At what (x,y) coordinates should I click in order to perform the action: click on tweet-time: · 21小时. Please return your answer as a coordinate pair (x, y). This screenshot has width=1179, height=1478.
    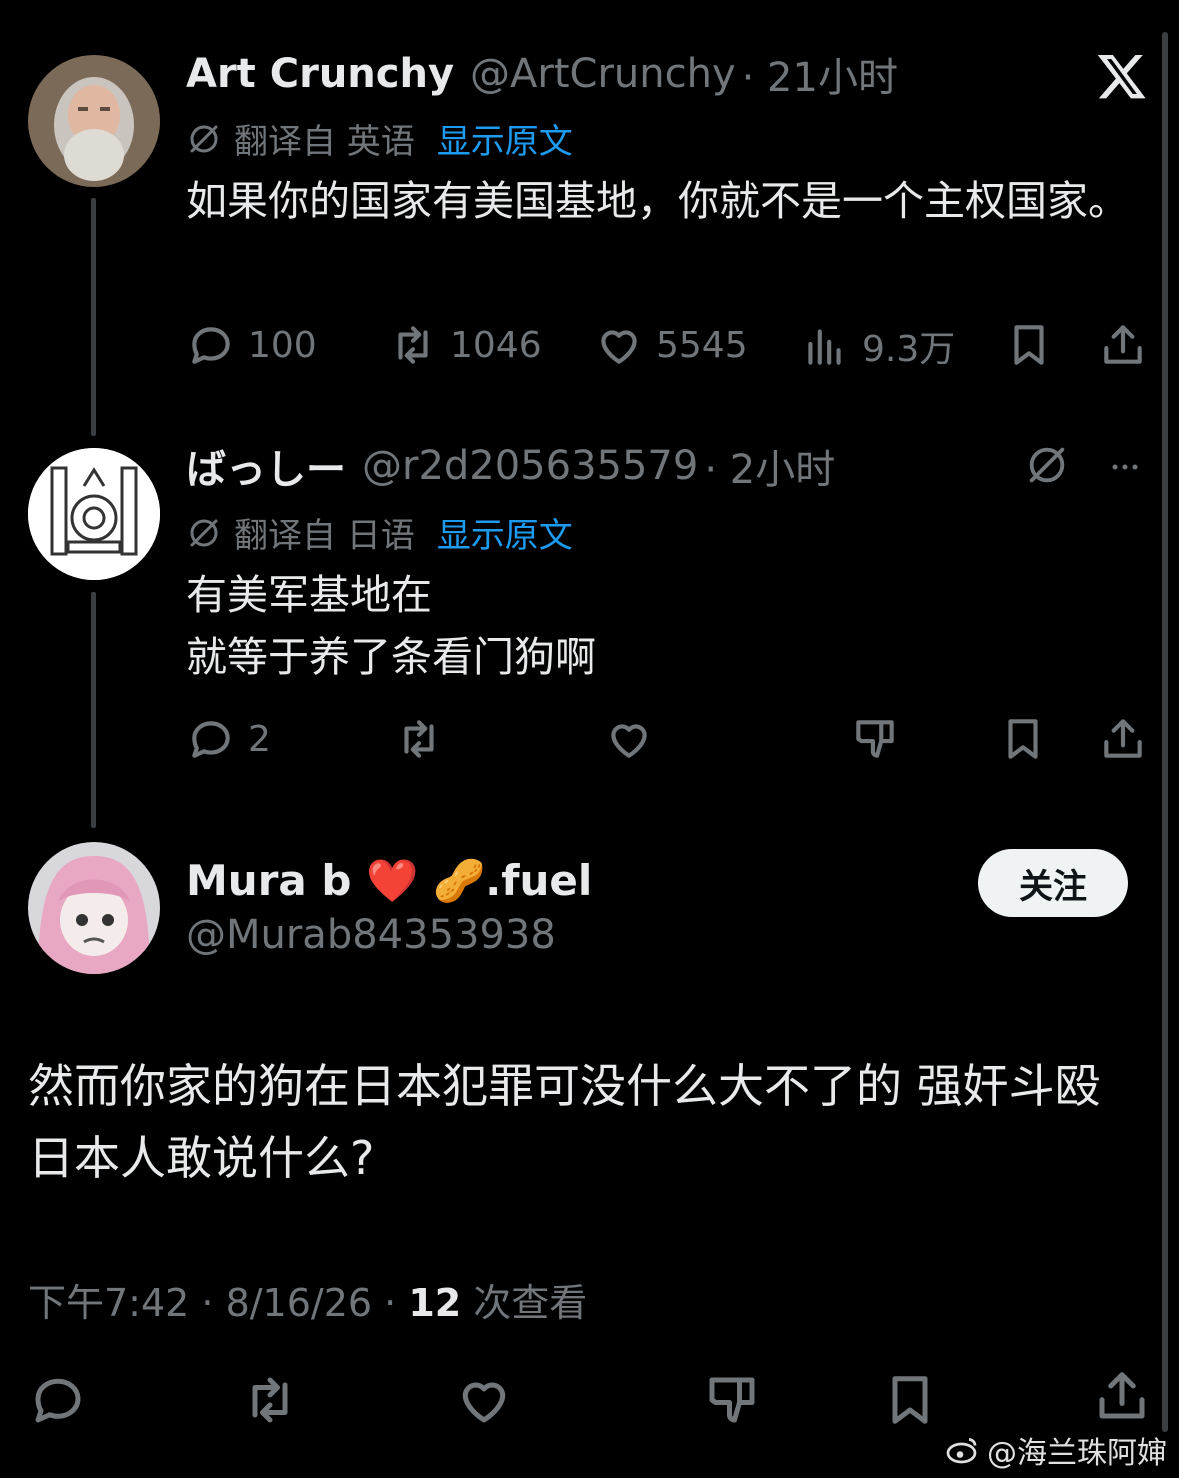
    Looking at the image, I should click on (820, 74).